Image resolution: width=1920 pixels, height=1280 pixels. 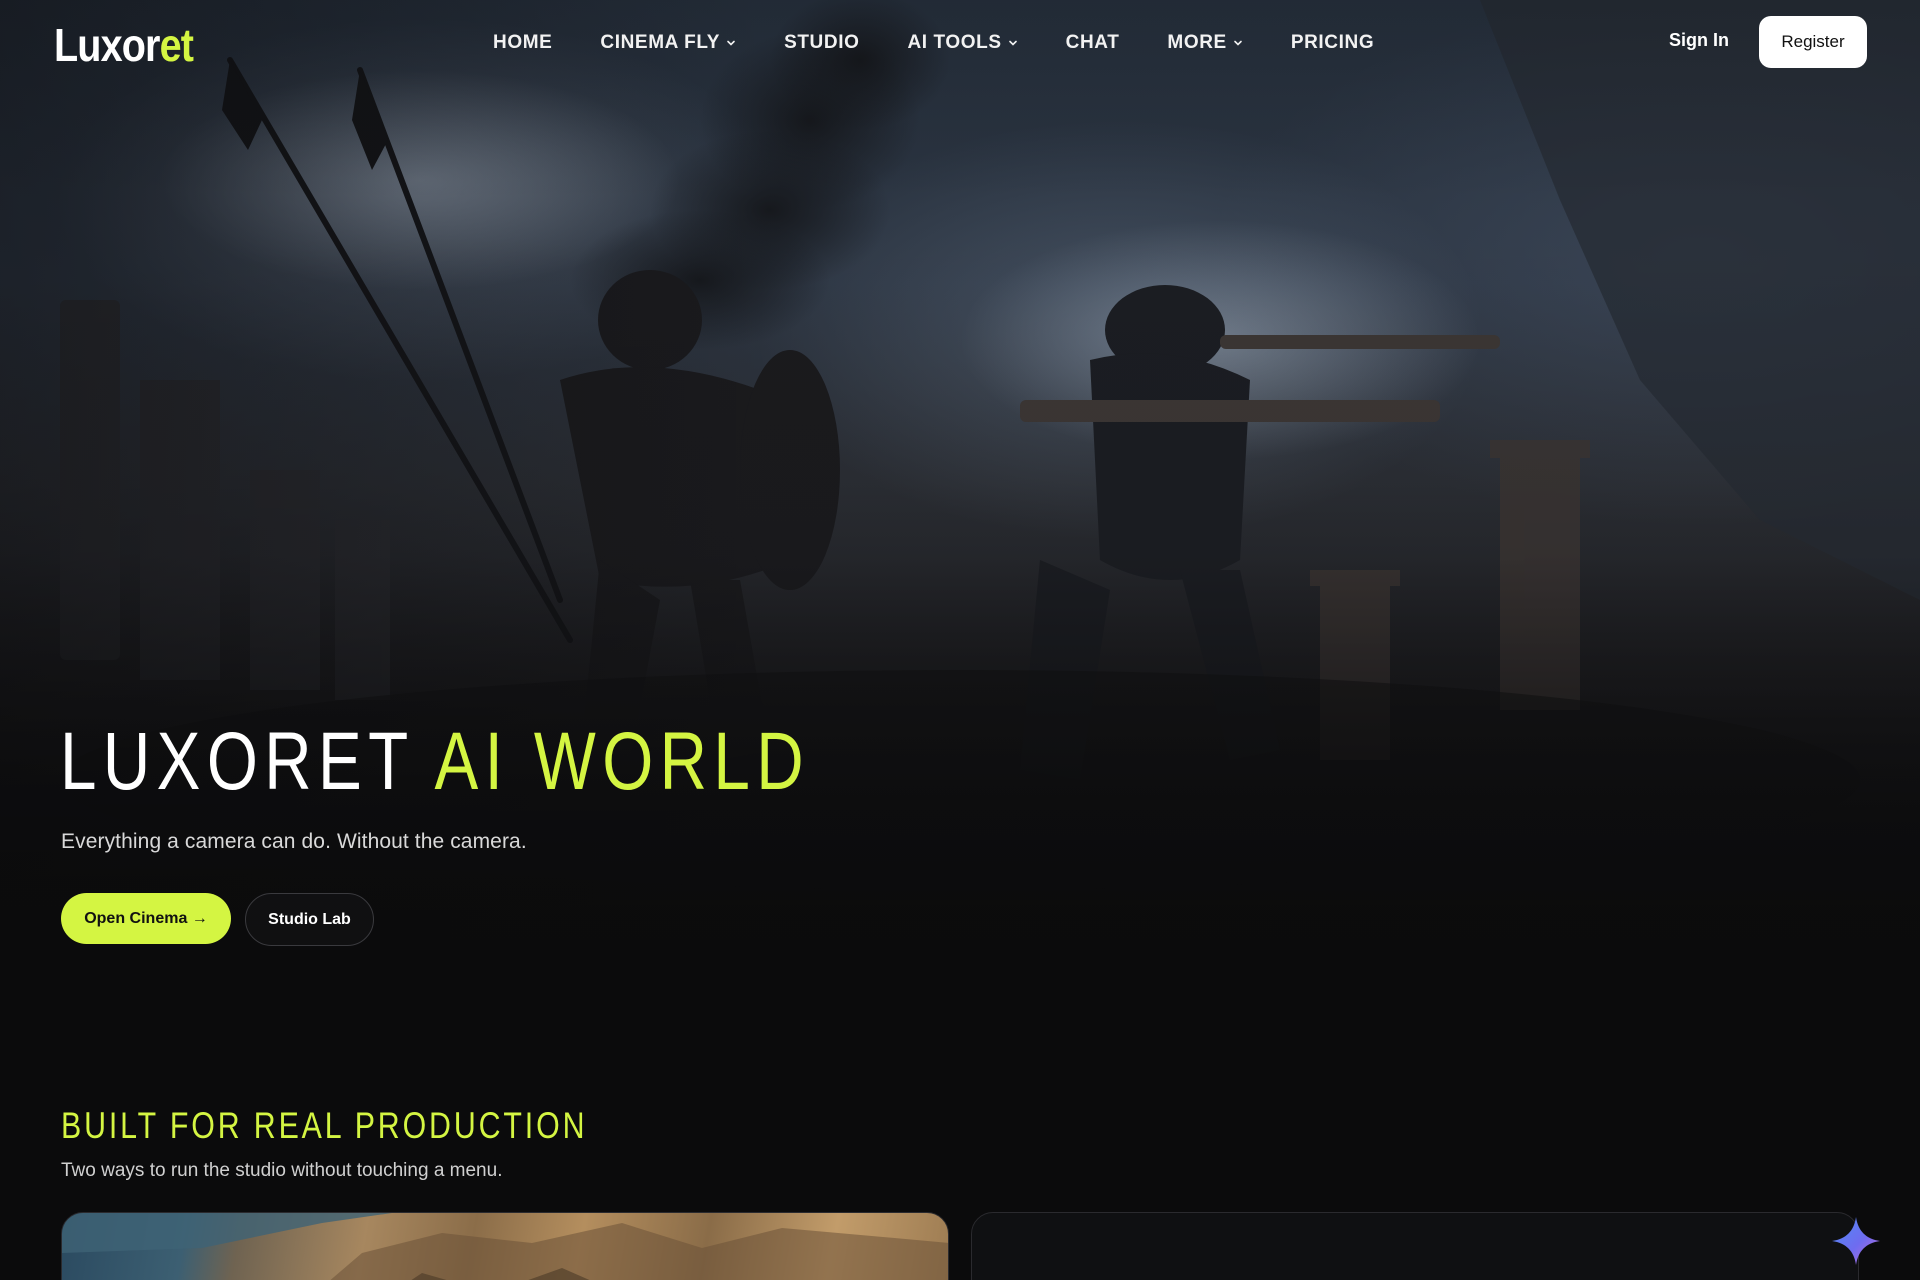 What do you see at coordinates (1197, 42) in the screenshot?
I see `nav-item-label: MORE` at bounding box center [1197, 42].